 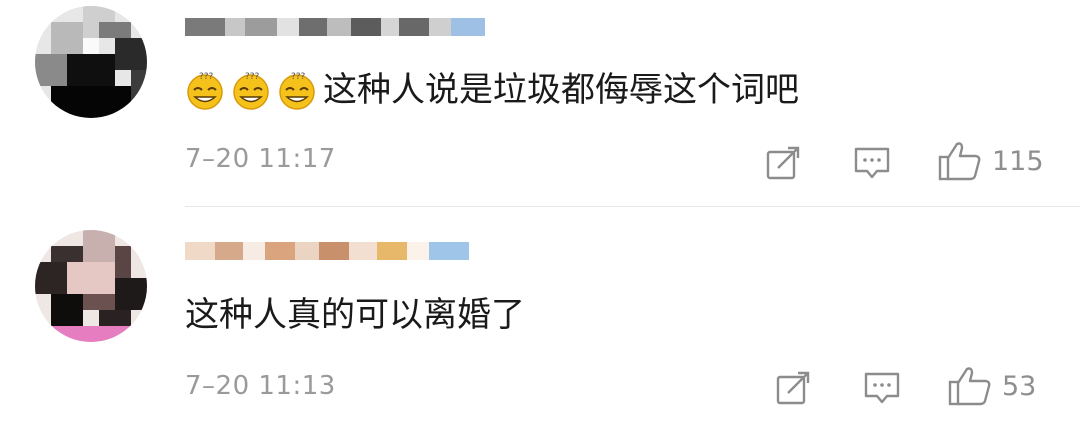 What do you see at coordinates (260, 386) in the screenshot?
I see `comment-timestamp: 7–20 11:13` at bounding box center [260, 386].